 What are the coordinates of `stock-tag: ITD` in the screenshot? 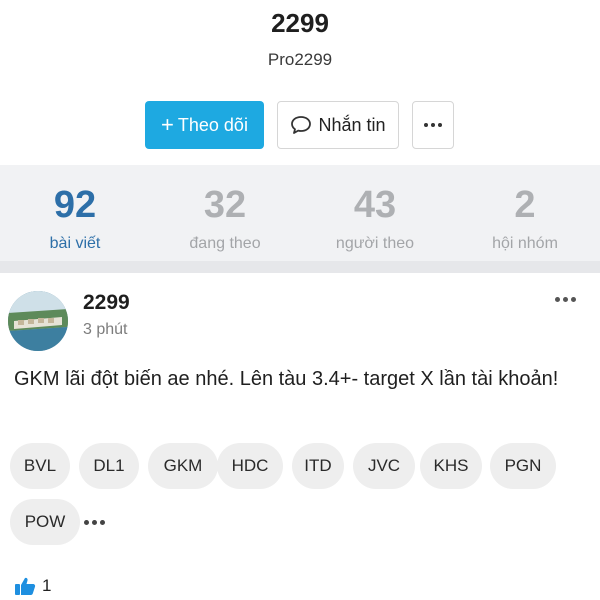 It's located at (318, 466).